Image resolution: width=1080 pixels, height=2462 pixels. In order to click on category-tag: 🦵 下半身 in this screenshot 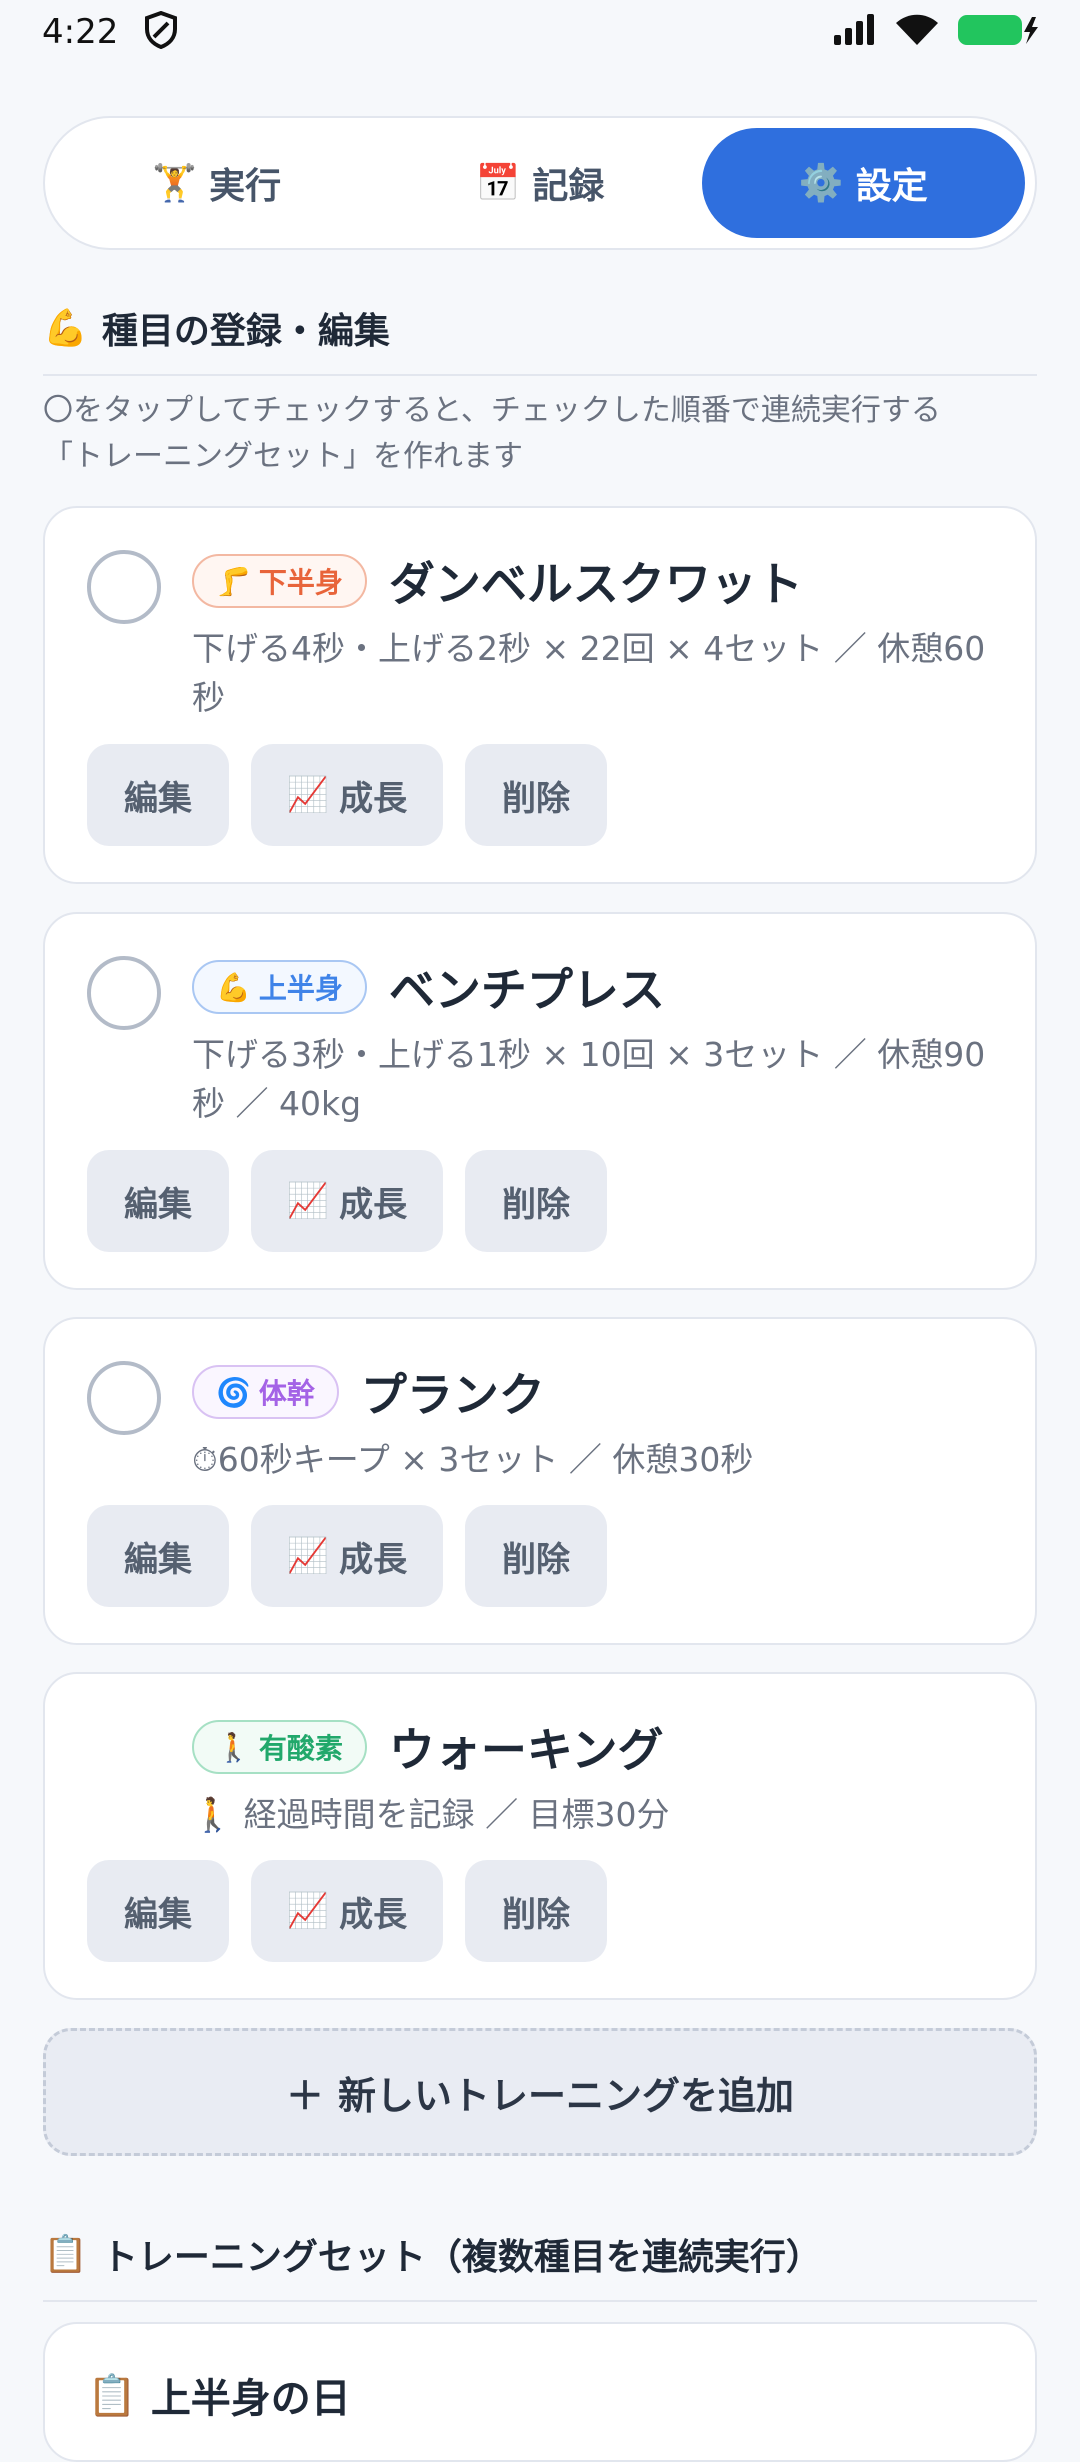, I will do `click(279, 581)`.